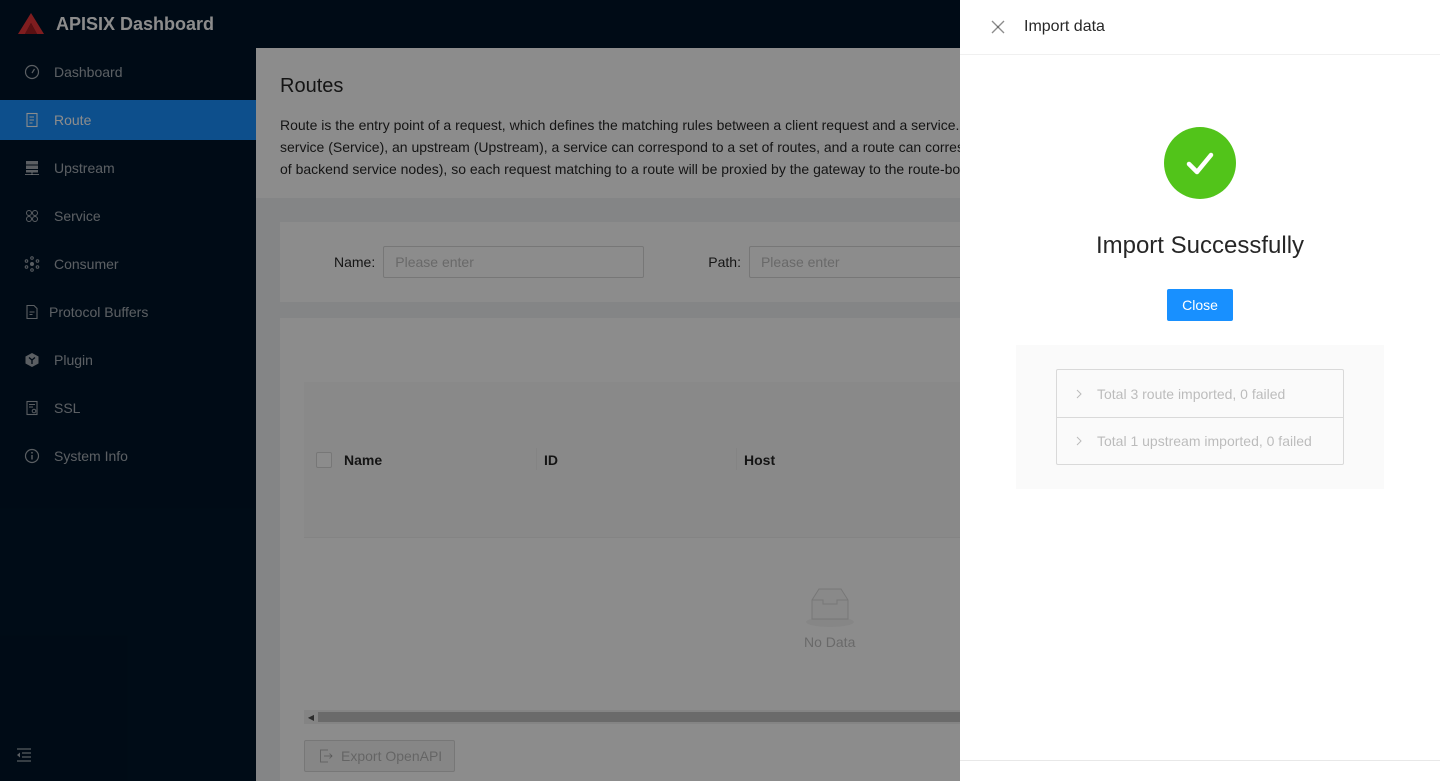  What do you see at coordinates (998, 27) in the screenshot?
I see `close-icon` at bounding box center [998, 27].